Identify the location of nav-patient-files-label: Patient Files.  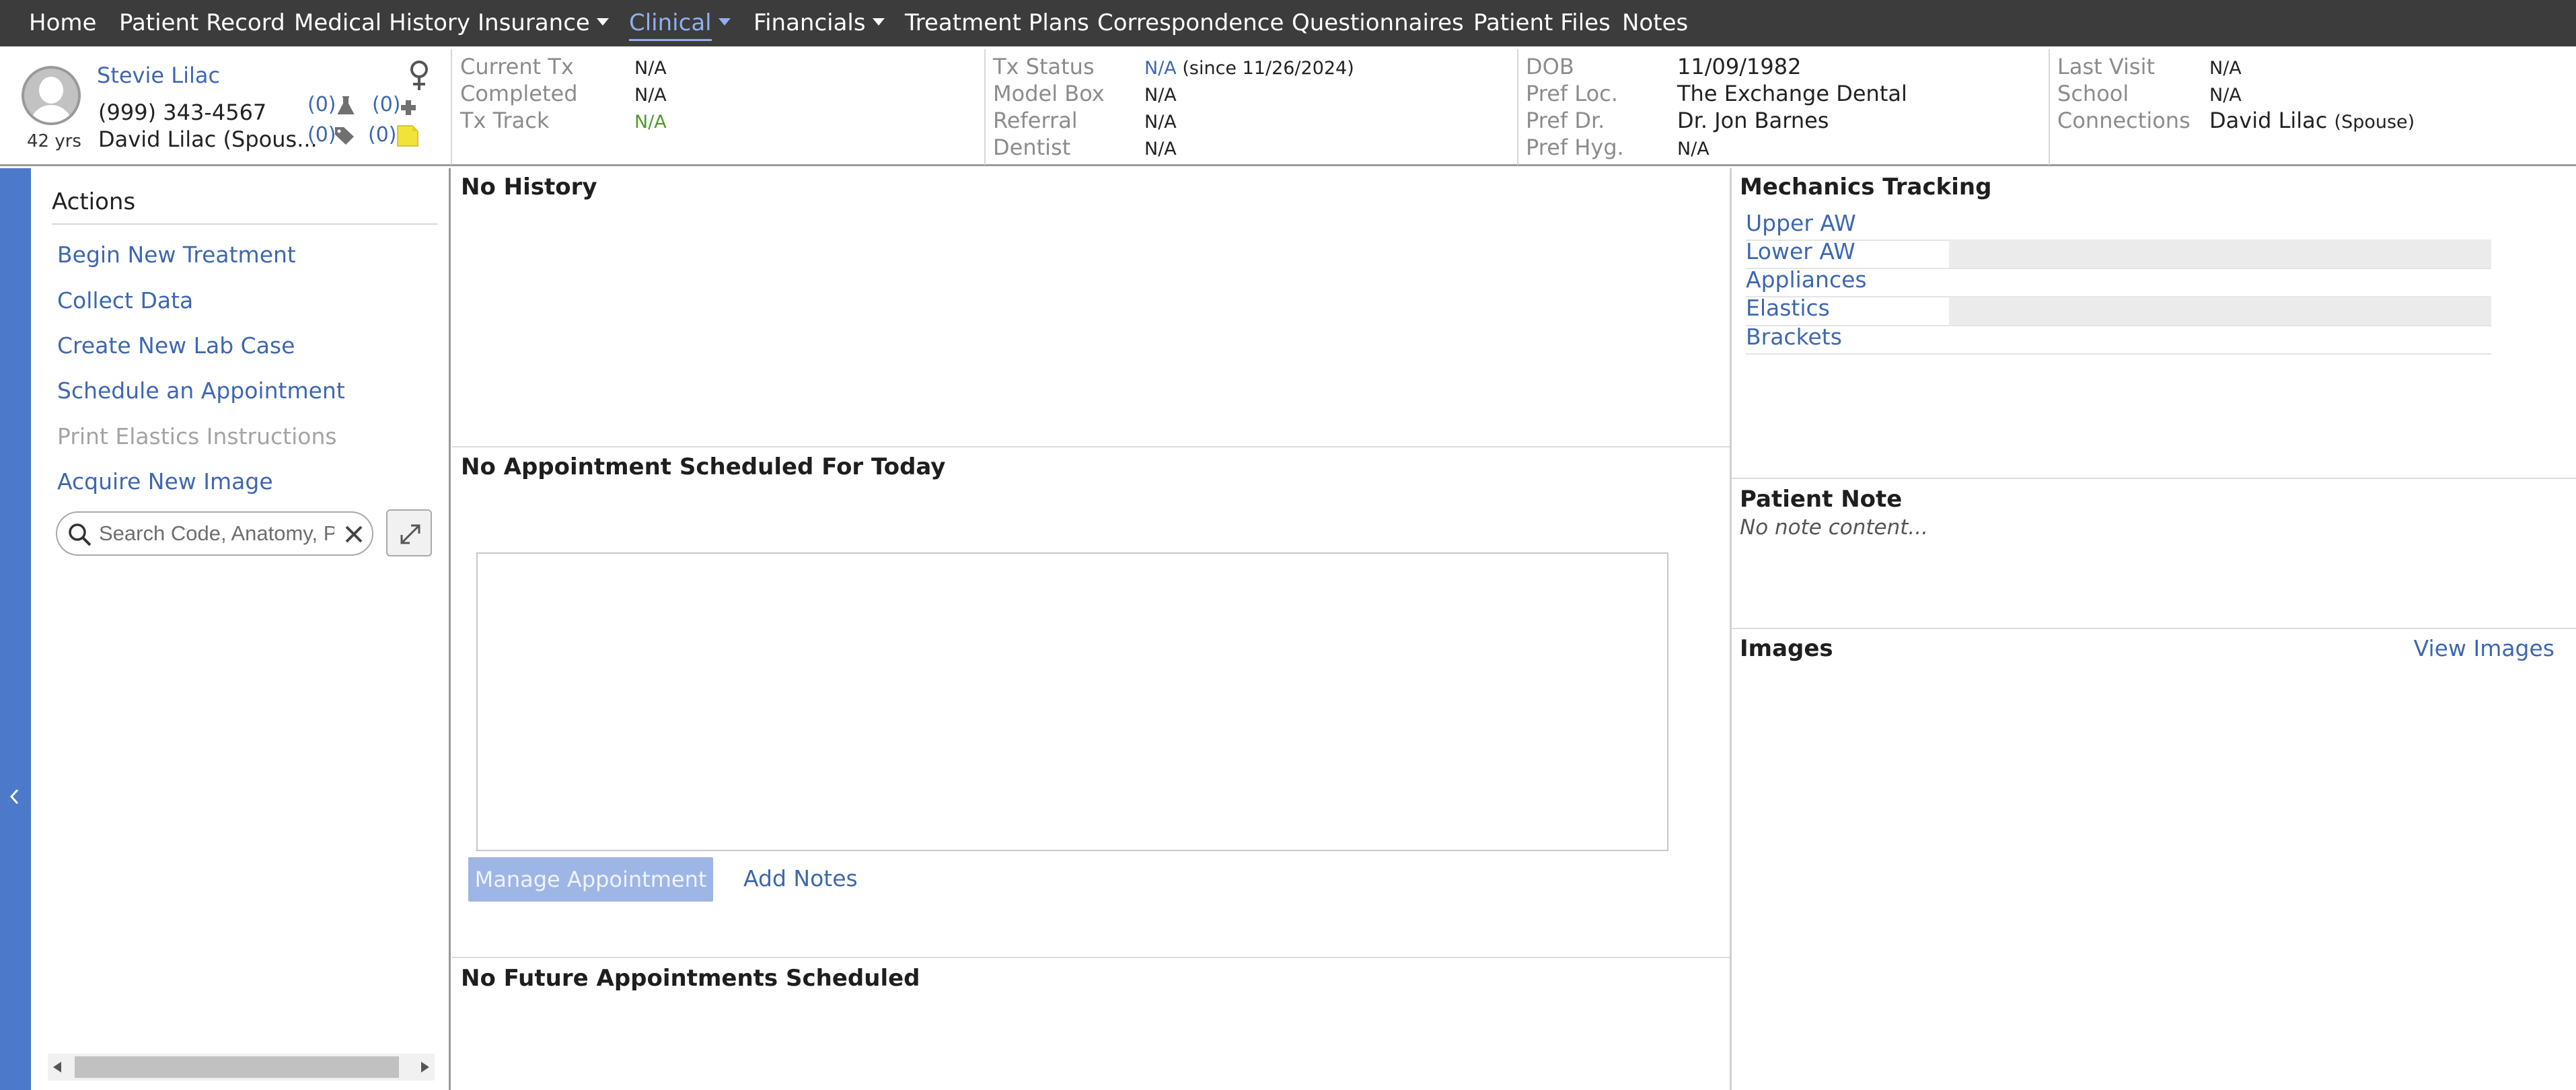
(1542, 22).